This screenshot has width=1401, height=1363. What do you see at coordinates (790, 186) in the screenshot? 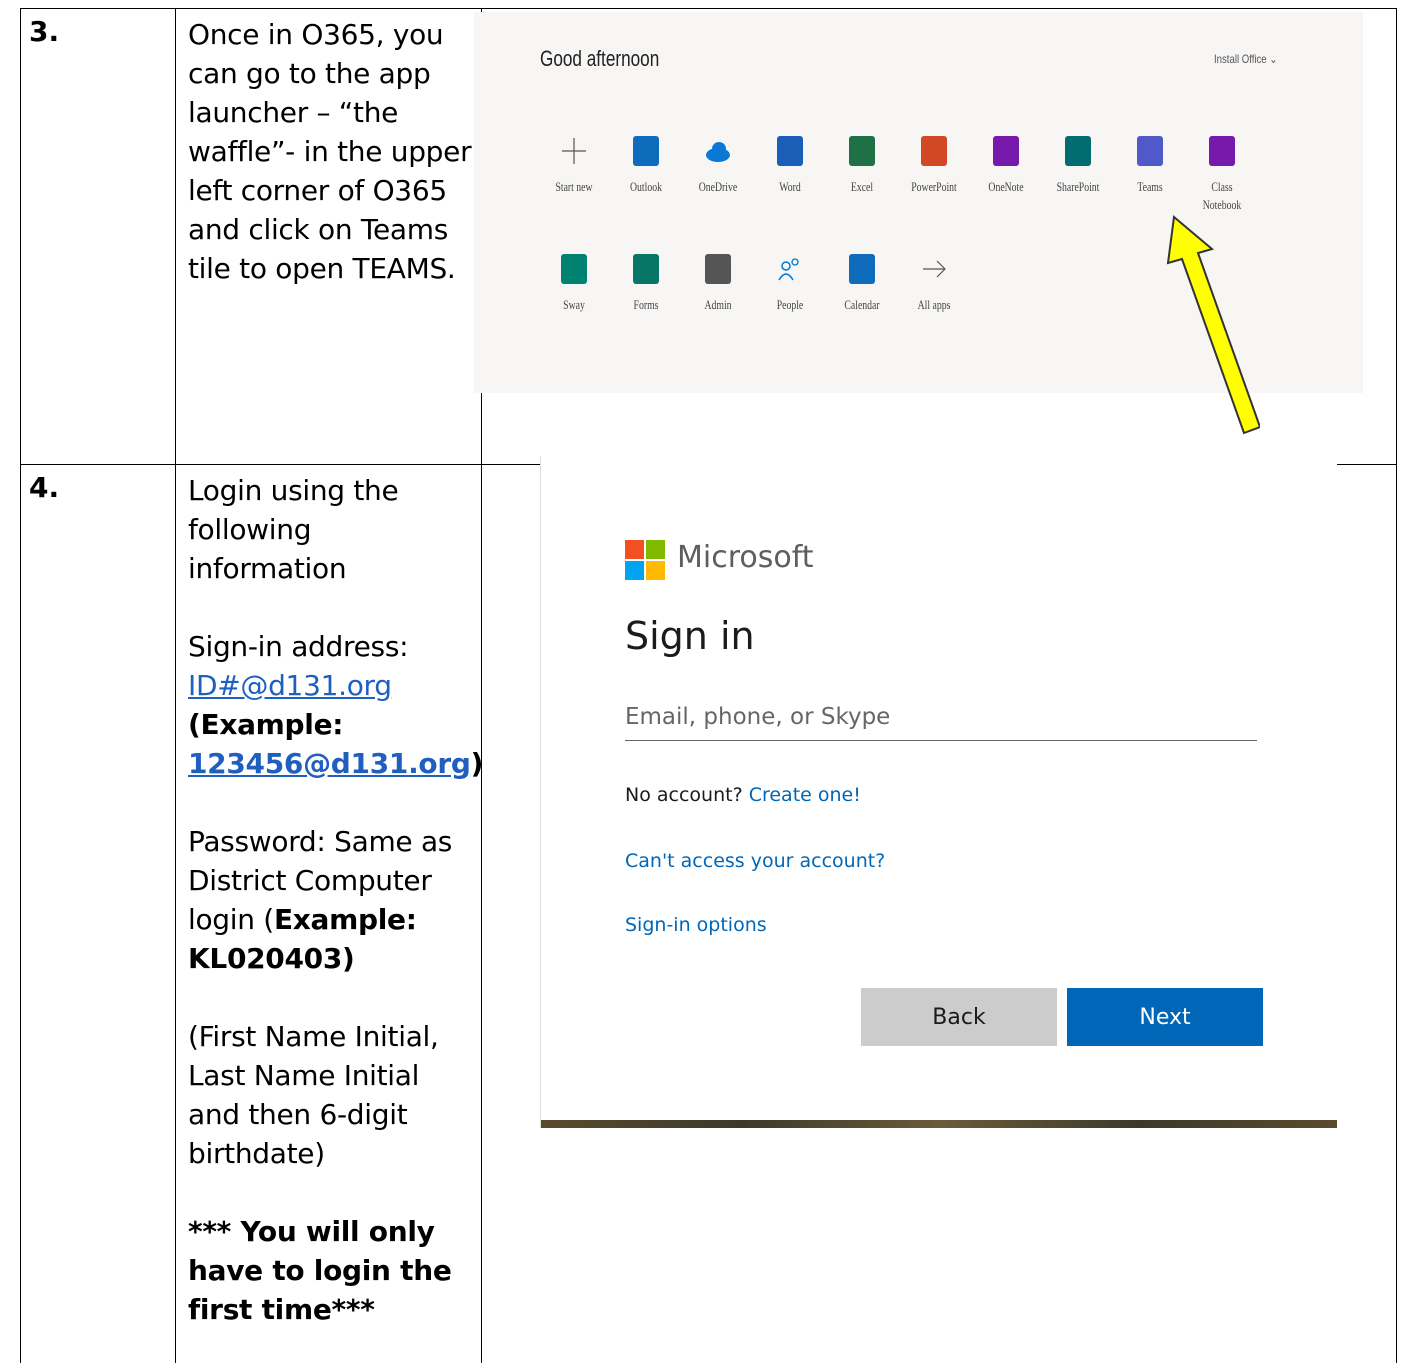
I see `app-label: Word` at bounding box center [790, 186].